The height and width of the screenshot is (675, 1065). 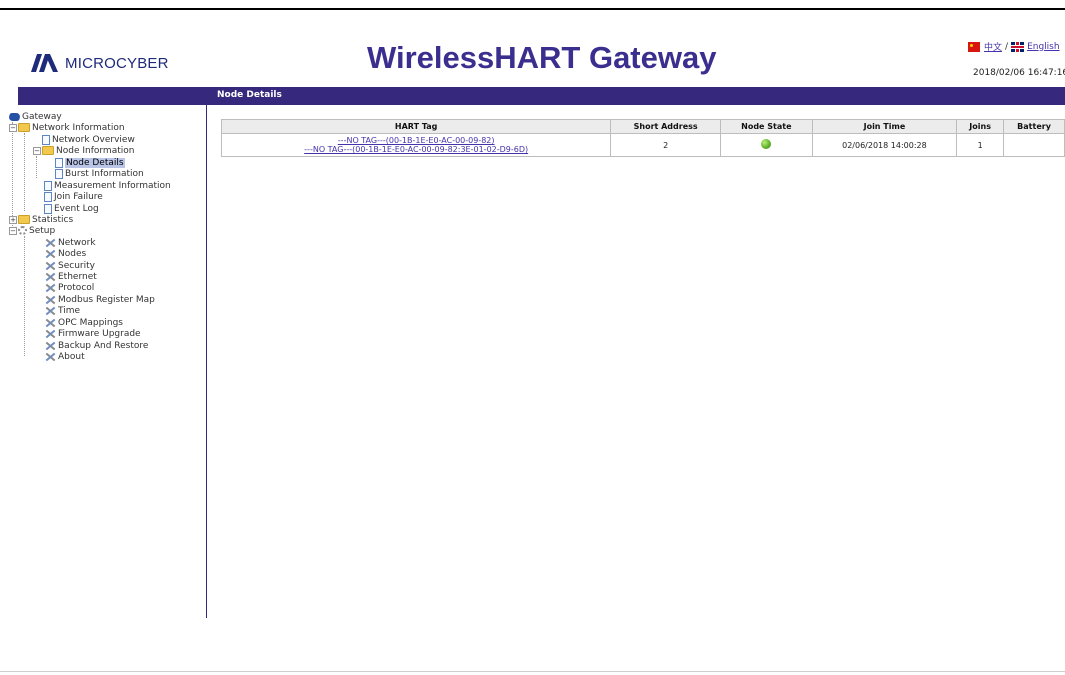 I want to click on sidebar-item-network-overview: Network Overview, so click(x=88, y=139).